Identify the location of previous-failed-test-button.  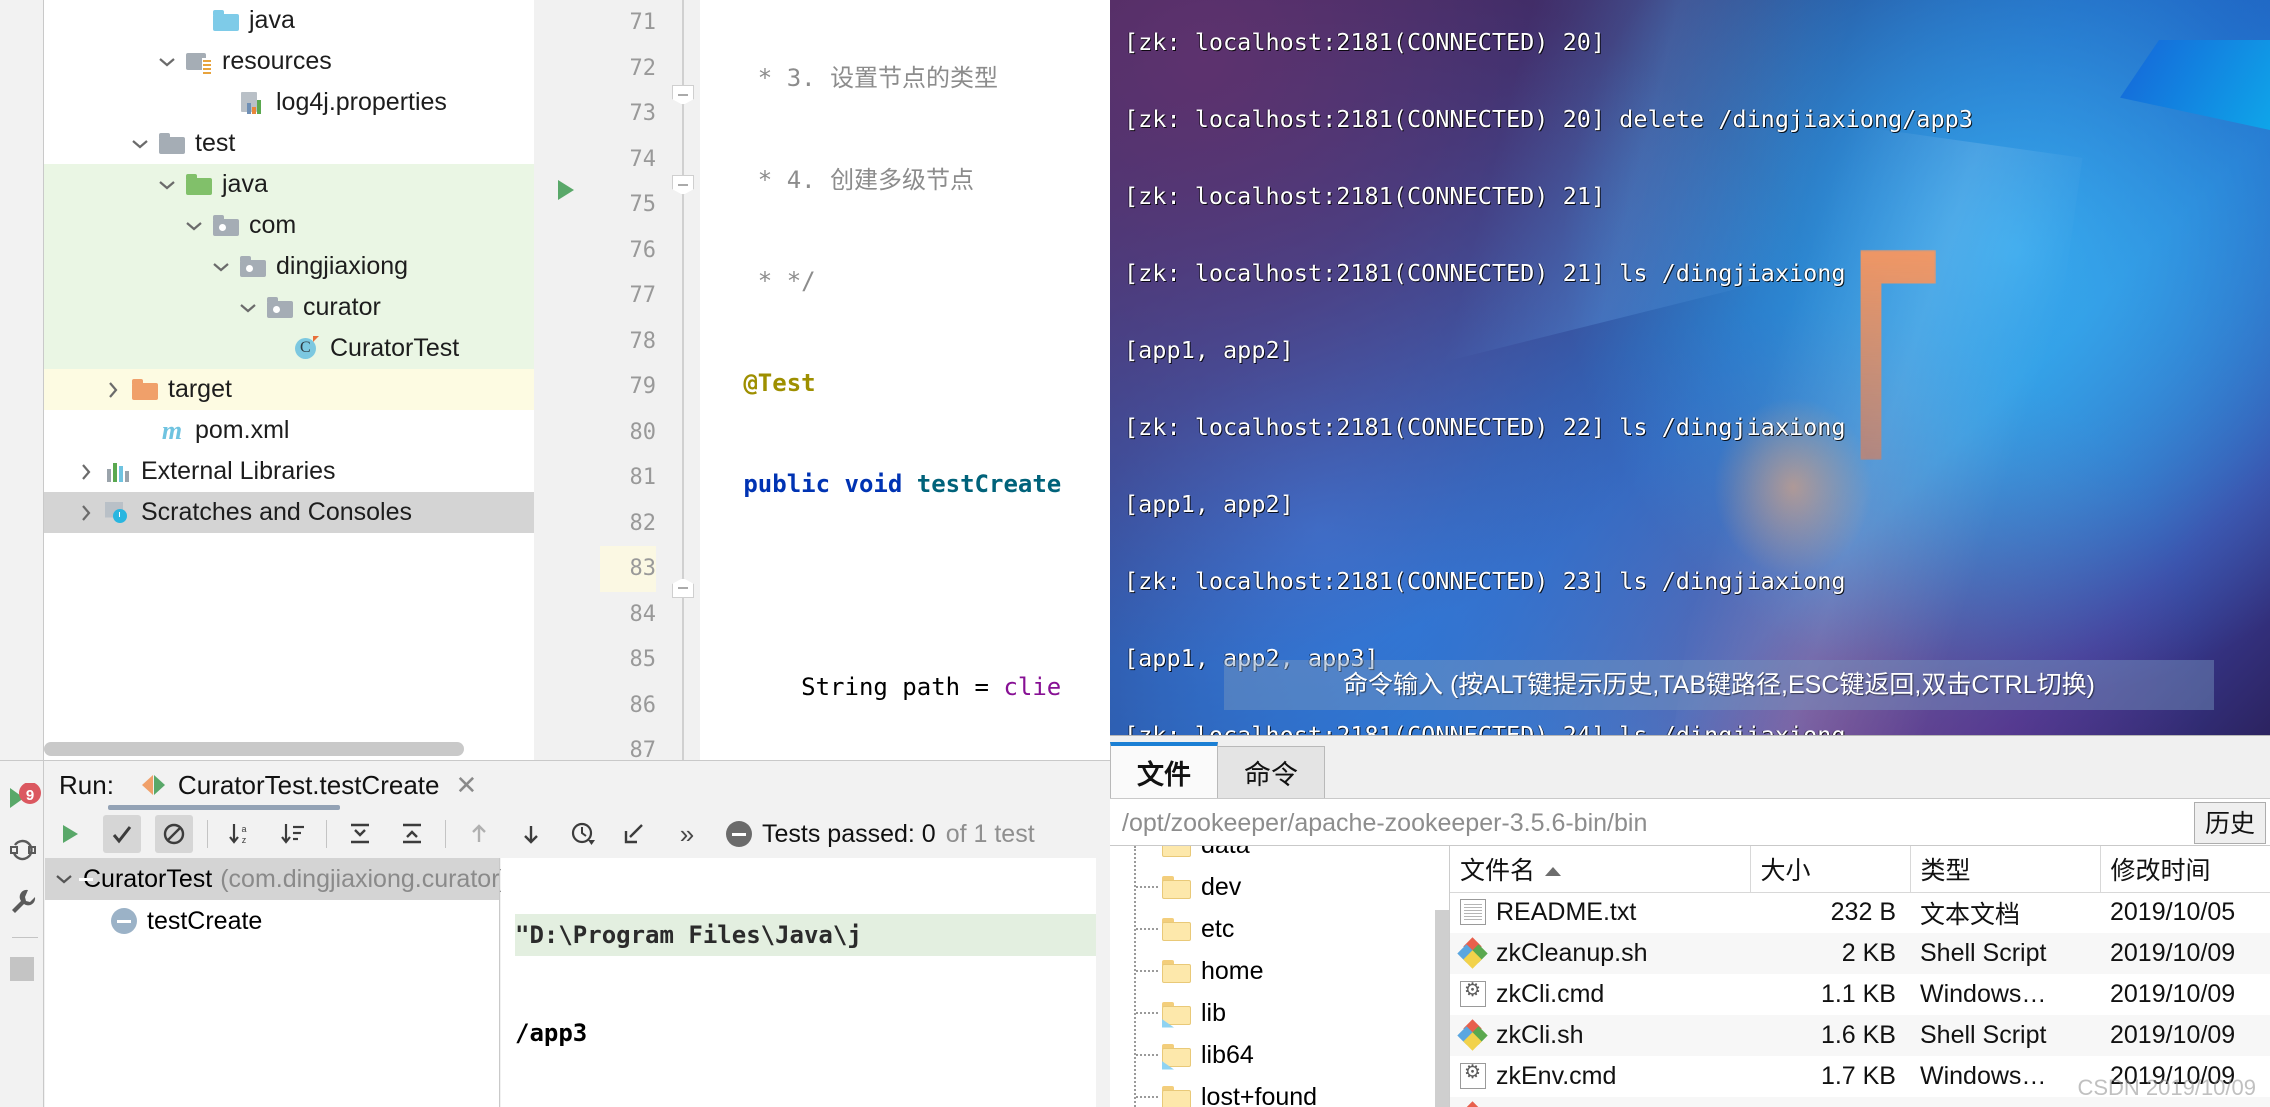
(479, 834).